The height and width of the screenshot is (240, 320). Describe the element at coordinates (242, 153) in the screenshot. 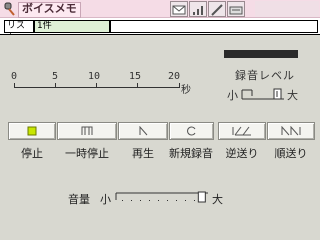

I see `rewind-label: 逆送り` at that location.